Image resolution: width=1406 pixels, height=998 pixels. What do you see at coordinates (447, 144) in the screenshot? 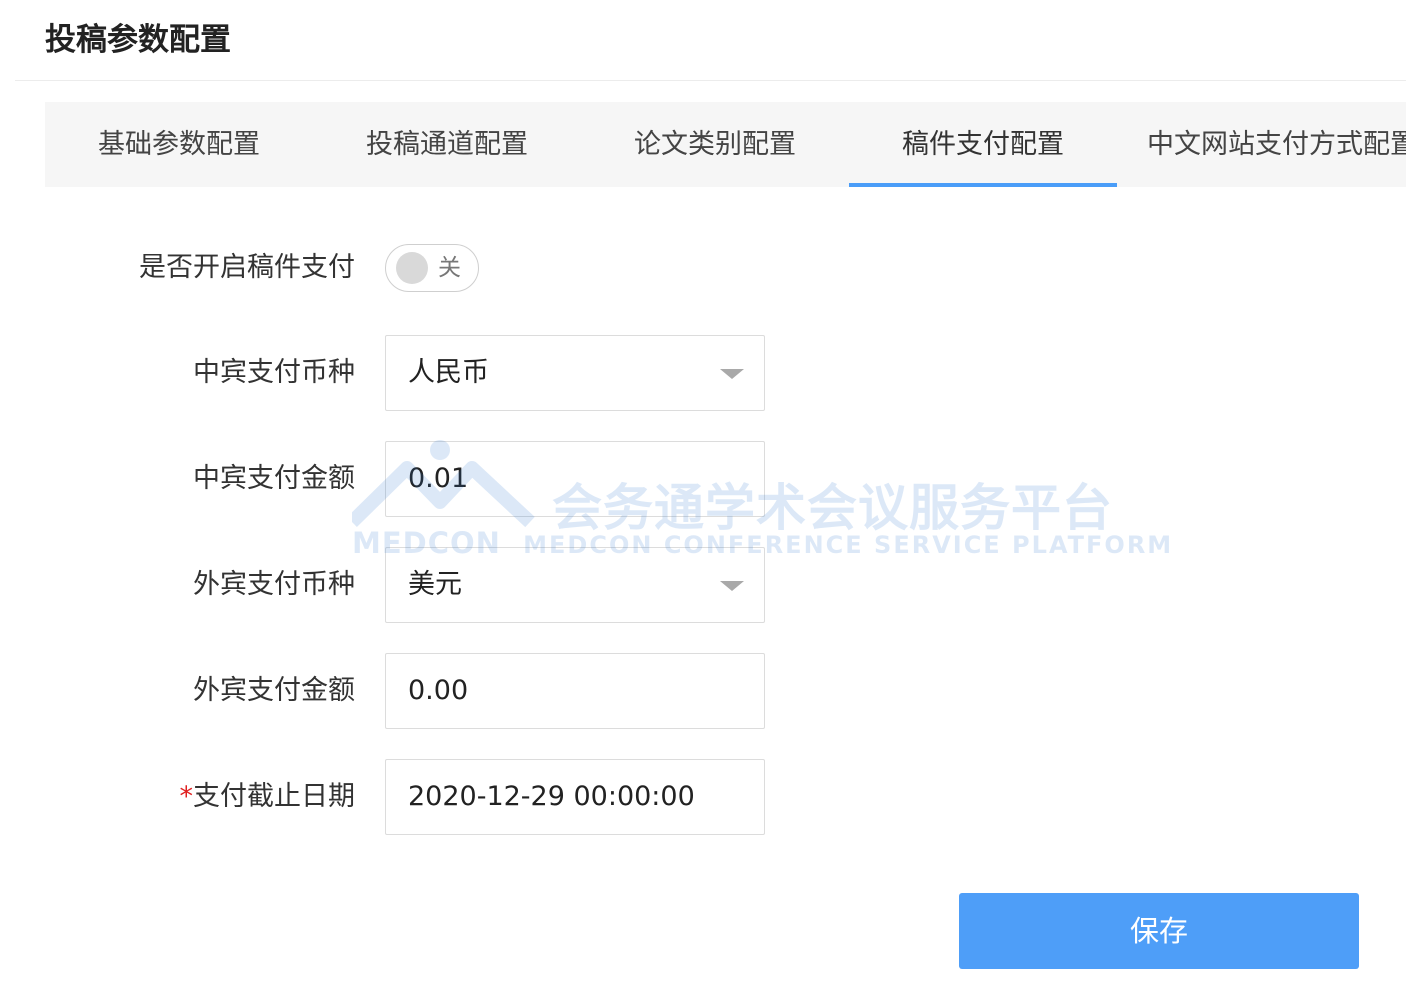
I see `tab-submission-channel: 投稿通道配置` at bounding box center [447, 144].